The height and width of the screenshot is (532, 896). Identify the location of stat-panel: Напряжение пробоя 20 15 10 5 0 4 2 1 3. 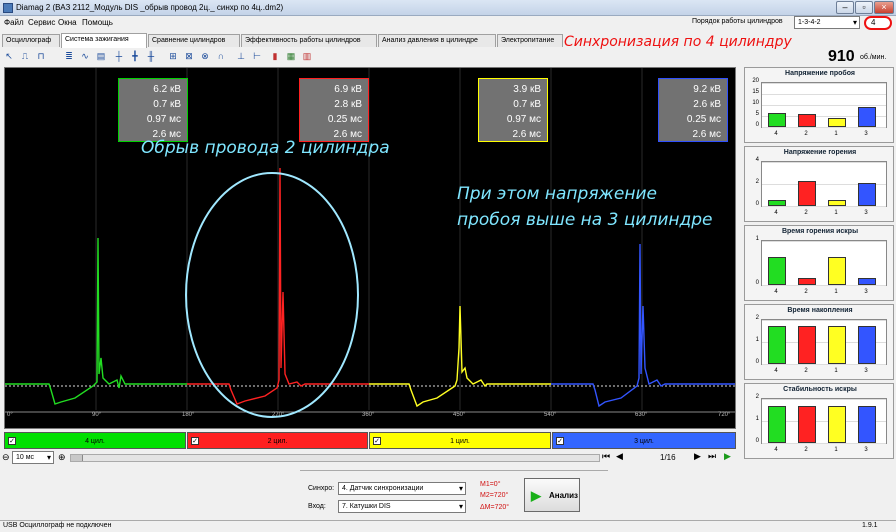
(819, 105).